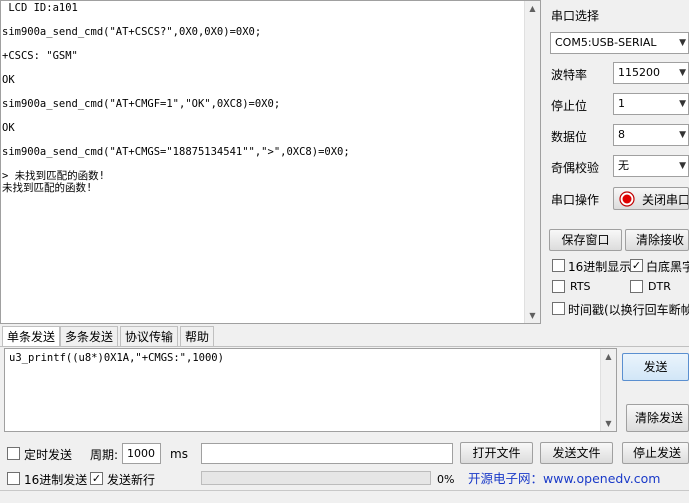 This screenshot has height=503, width=689. Describe the element at coordinates (639, 72) in the screenshot. I see `baud-value: 115200` at that location.